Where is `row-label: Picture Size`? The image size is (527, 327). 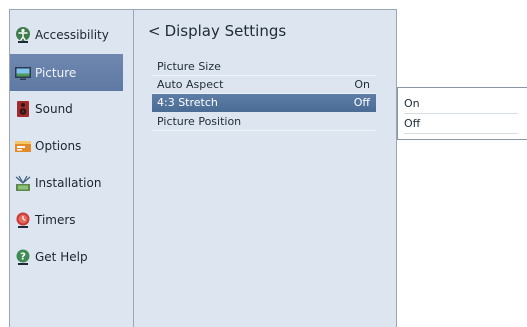 row-label: Picture Size is located at coordinates (189, 66).